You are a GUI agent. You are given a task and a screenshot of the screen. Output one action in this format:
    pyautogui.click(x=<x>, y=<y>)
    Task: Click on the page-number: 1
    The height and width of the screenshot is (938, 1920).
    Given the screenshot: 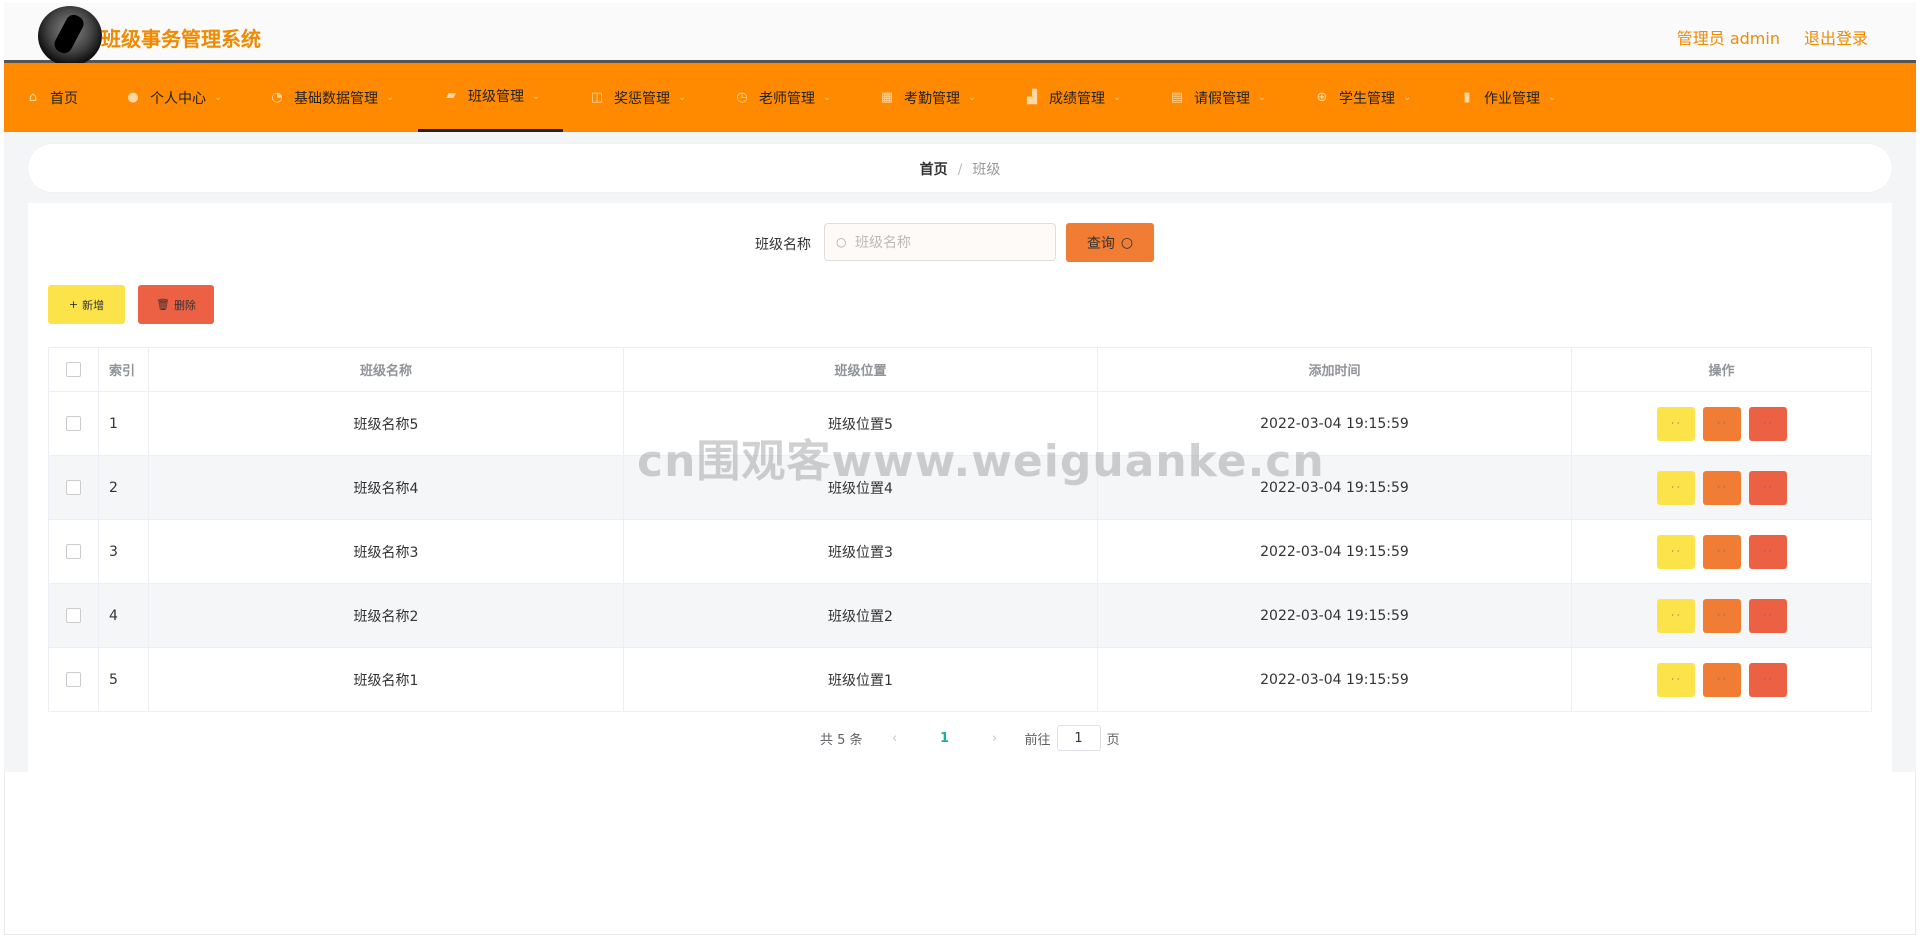 What is the action you would take?
    pyautogui.click(x=945, y=738)
    